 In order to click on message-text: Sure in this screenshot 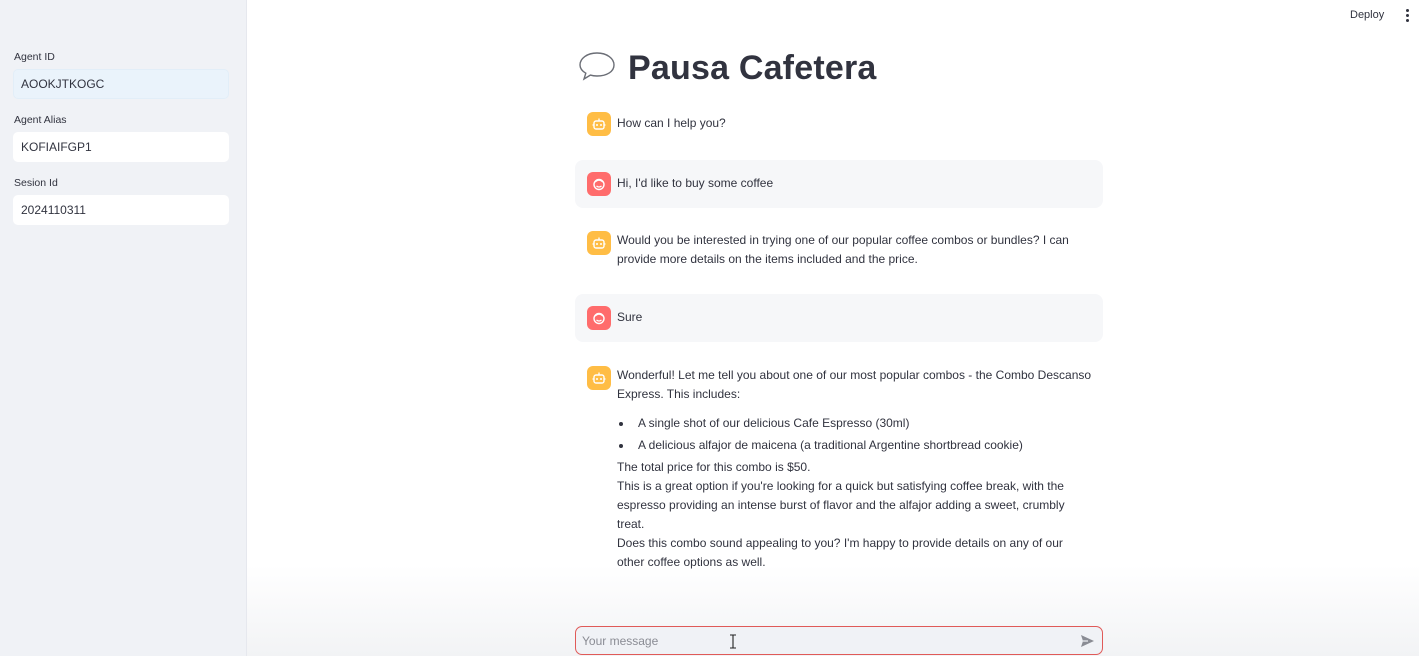, I will do `click(630, 317)`.